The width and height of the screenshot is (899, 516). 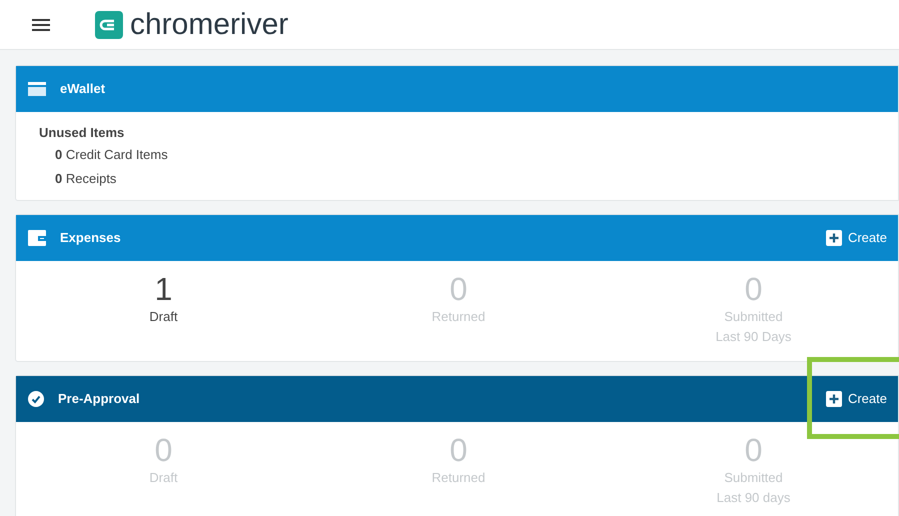 What do you see at coordinates (209, 25) in the screenshot?
I see `logo-text: chromeriver` at bounding box center [209, 25].